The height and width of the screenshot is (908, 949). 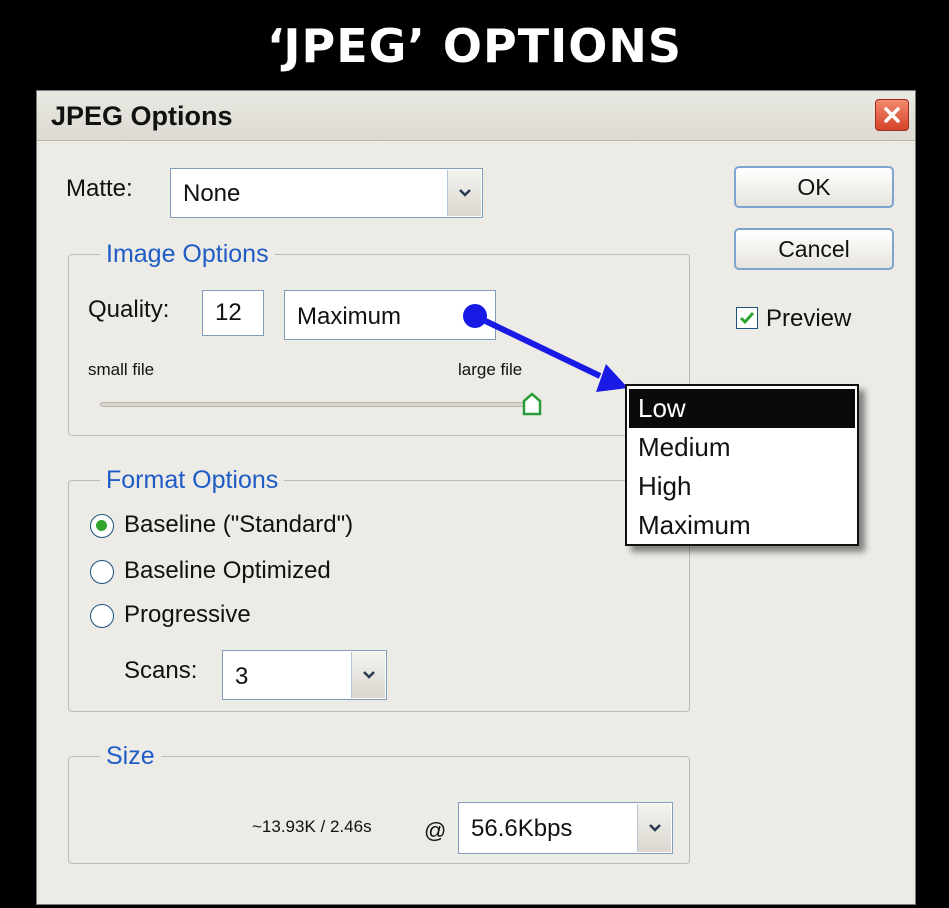 I want to click on close-icon, so click(x=892, y=115).